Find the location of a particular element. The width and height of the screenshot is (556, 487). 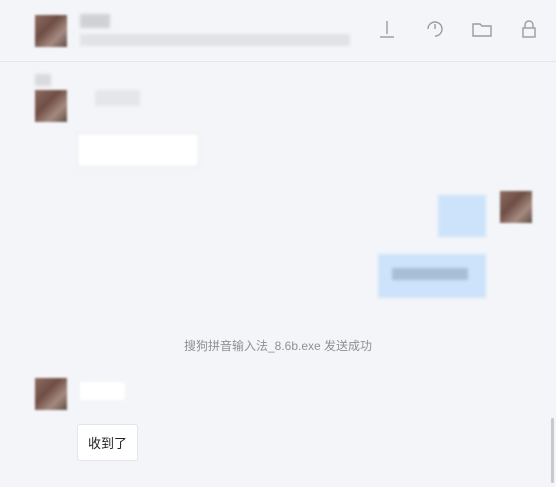

incoming-message-bubble: 收到了 is located at coordinates (108, 442).